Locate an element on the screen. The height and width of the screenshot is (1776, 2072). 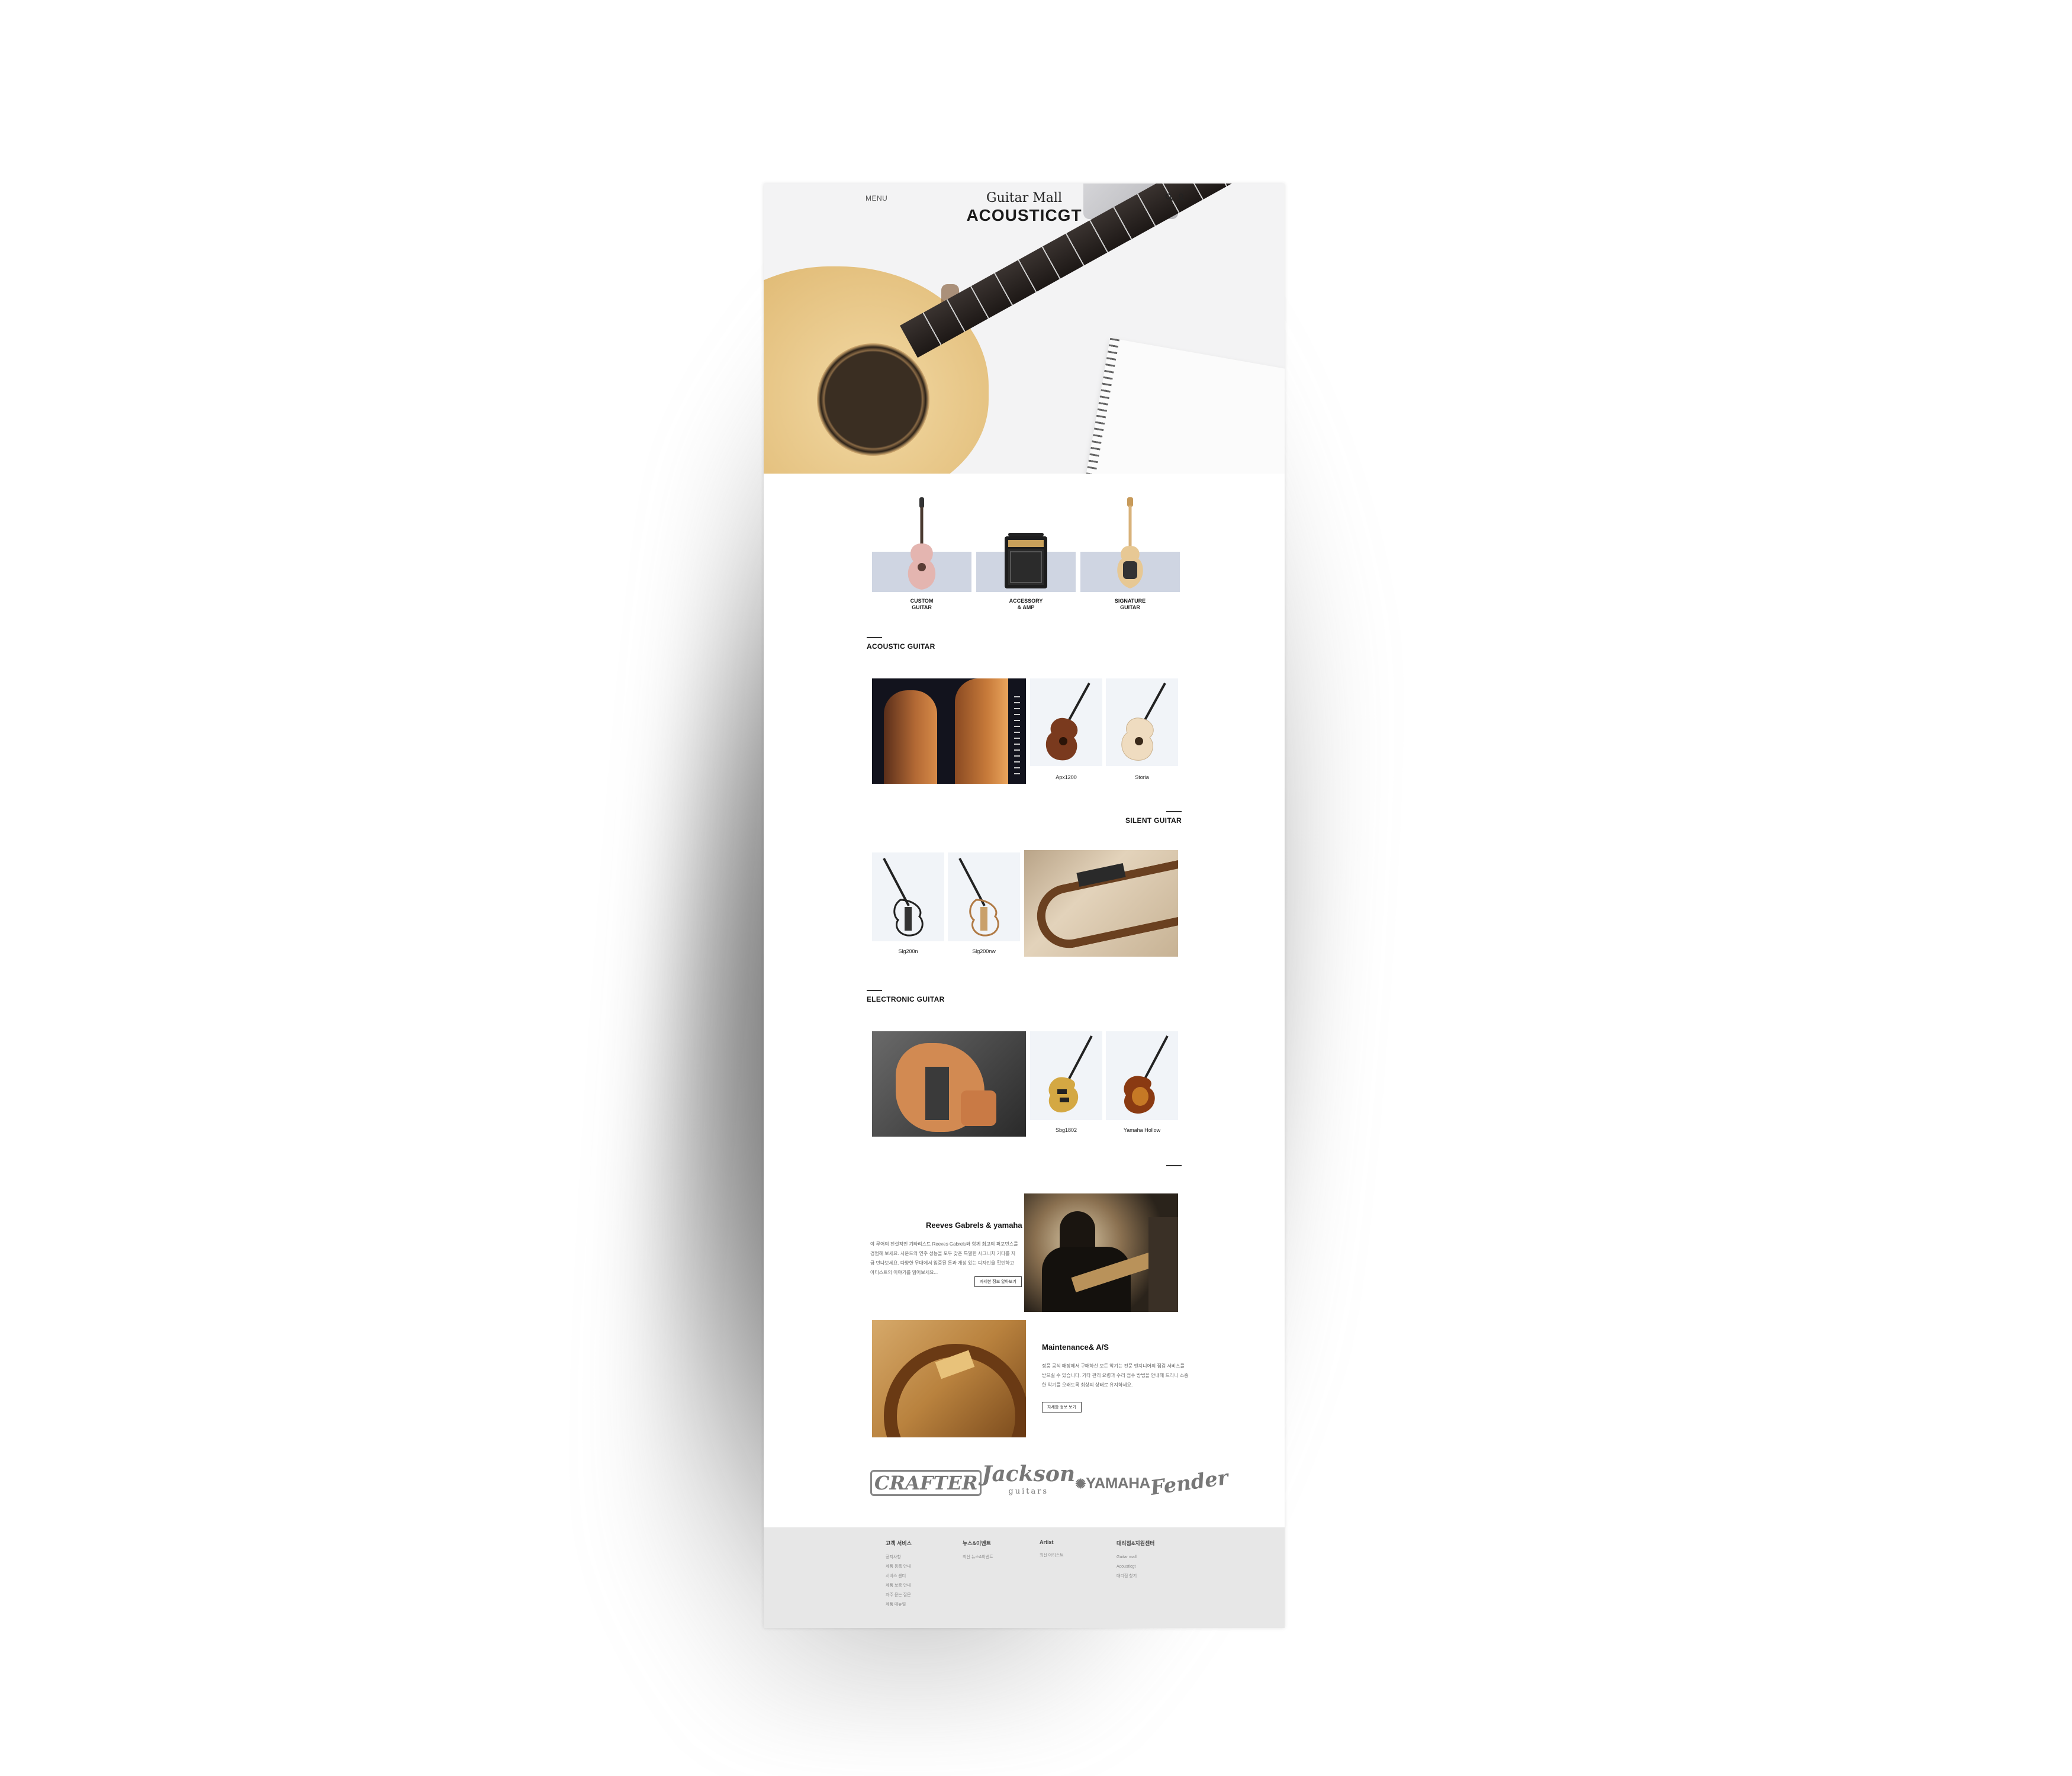
feature-title-maintenance: Maintenance& A/S is located at coordinates (1075, 1347).